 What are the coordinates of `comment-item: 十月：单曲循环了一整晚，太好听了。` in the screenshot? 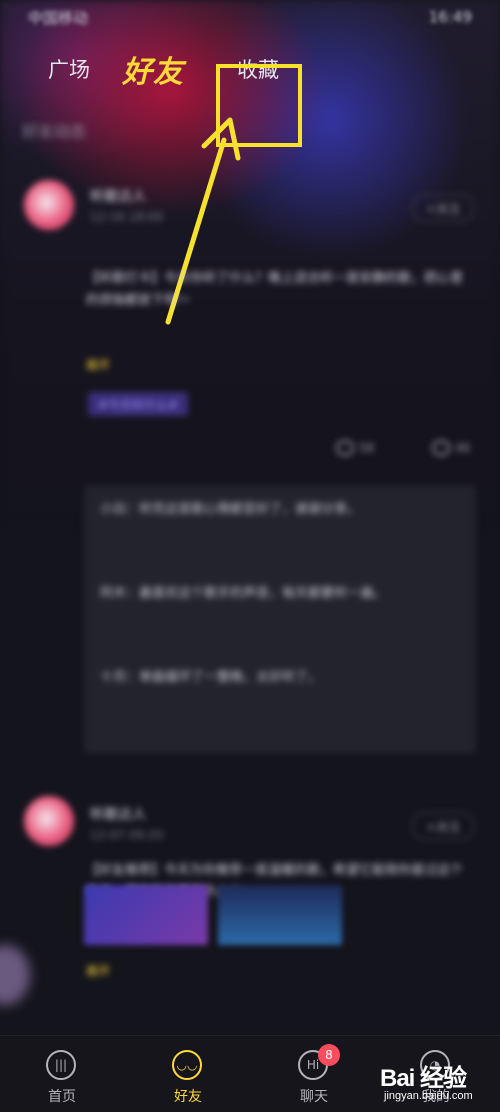 It's located at (281, 678).